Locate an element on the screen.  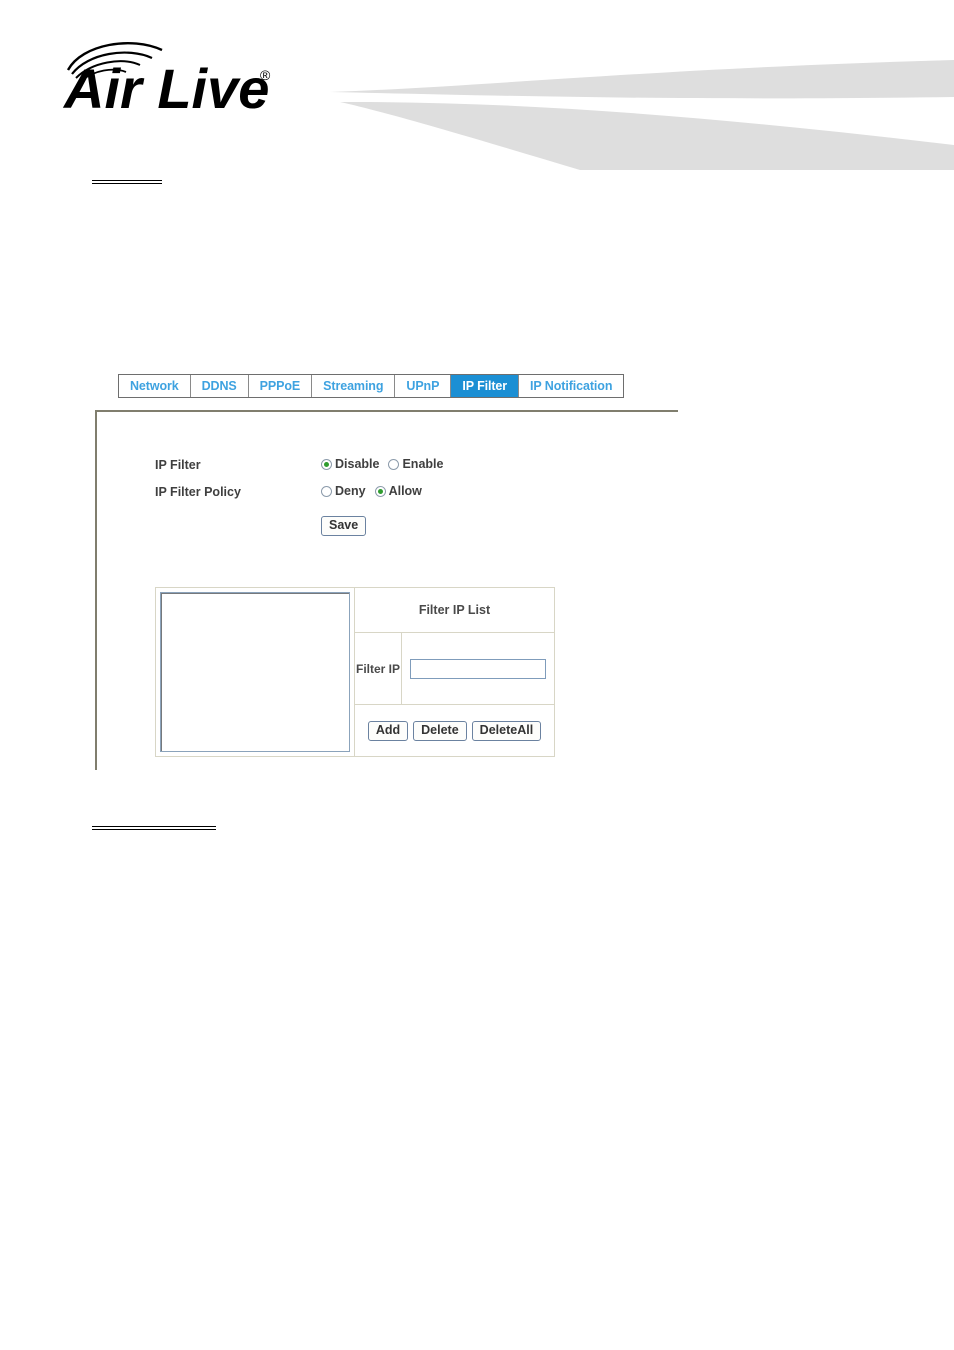
tab-pppoe: PPPoE is located at coordinates (280, 386).